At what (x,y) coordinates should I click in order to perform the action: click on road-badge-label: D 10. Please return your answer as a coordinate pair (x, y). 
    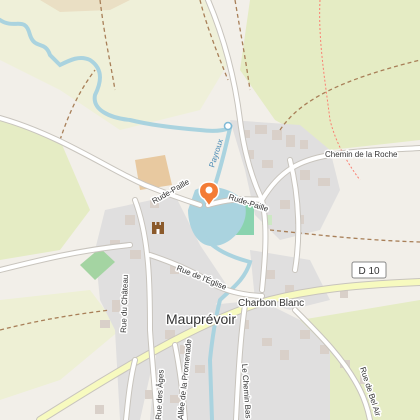
    Looking at the image, I should click on (369, 271).